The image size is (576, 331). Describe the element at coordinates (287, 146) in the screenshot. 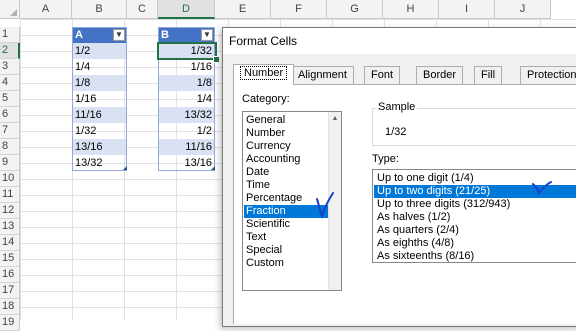

I see `category-item-currency: Currency` at that location.